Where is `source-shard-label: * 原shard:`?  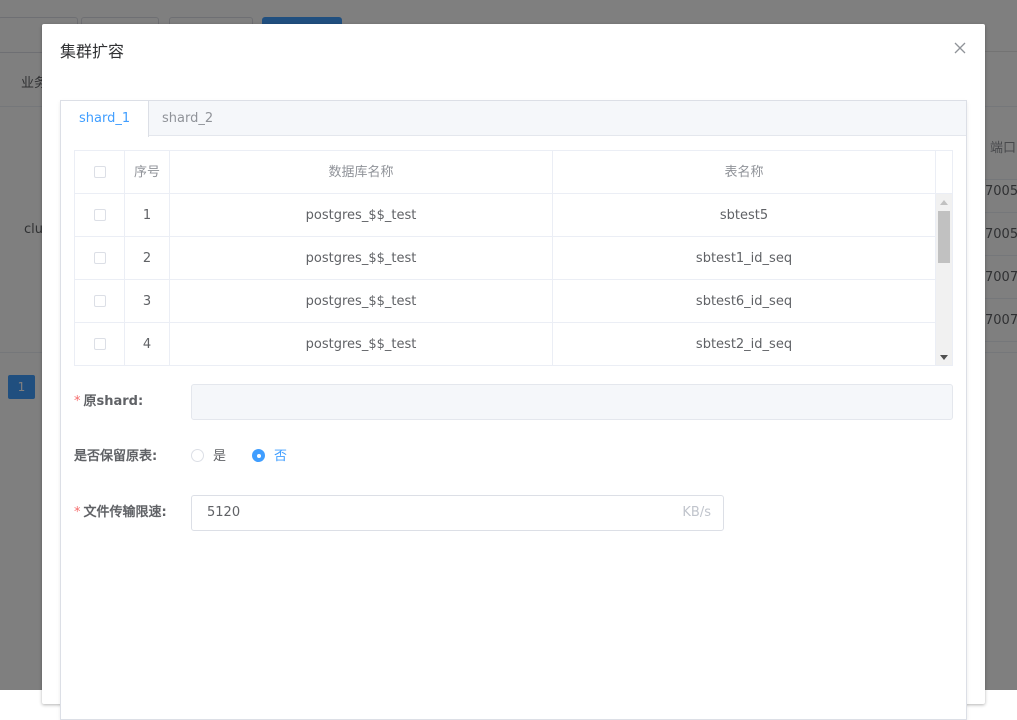 source-shard-label: * 原shard: is located at coordinates (108, 402).